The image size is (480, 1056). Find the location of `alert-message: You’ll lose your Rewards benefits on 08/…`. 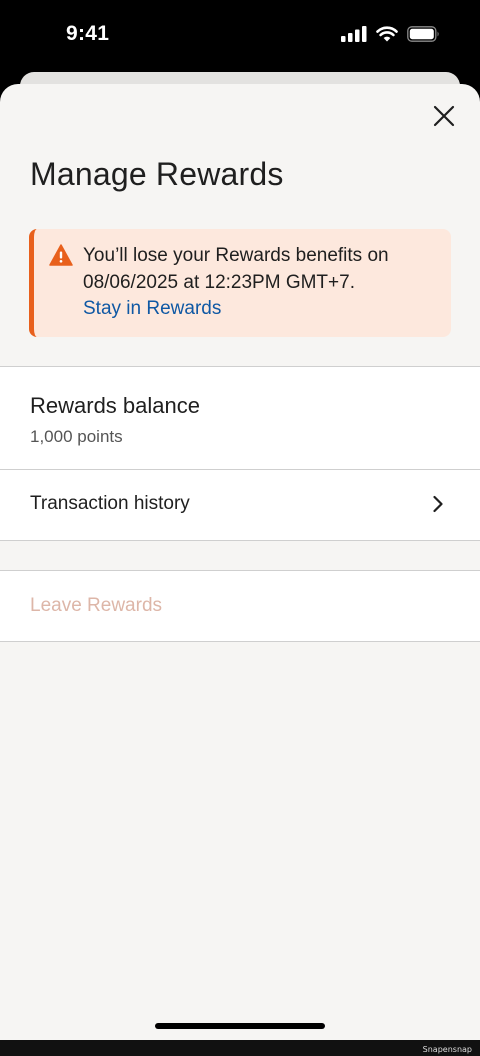

alert-message: You’ll lose your Rewards benefits on 08/… is located at coordinates (236, 269).